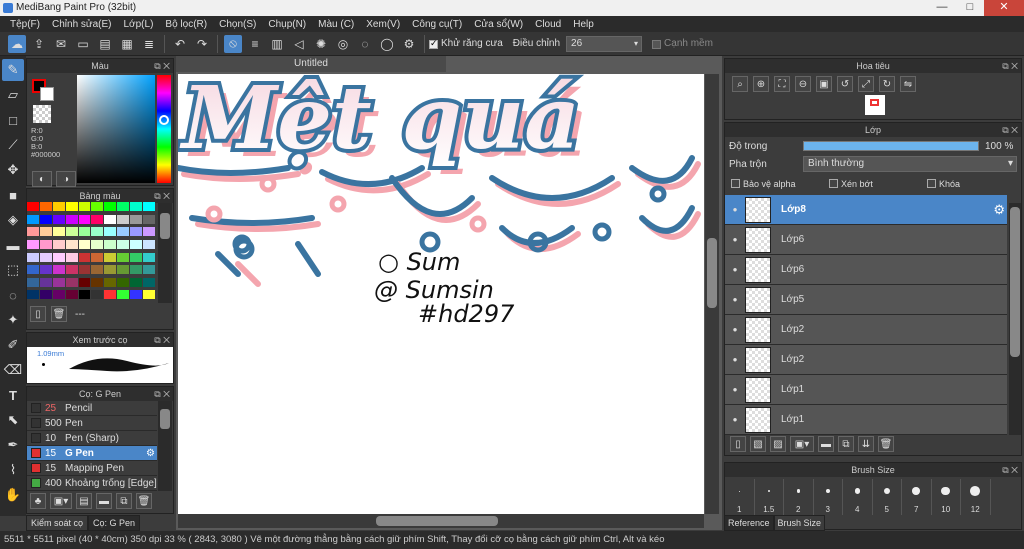 This screenshot has width=1024, height=549. I want to click on curve-snap-icon: ◌, so click(365, 44).